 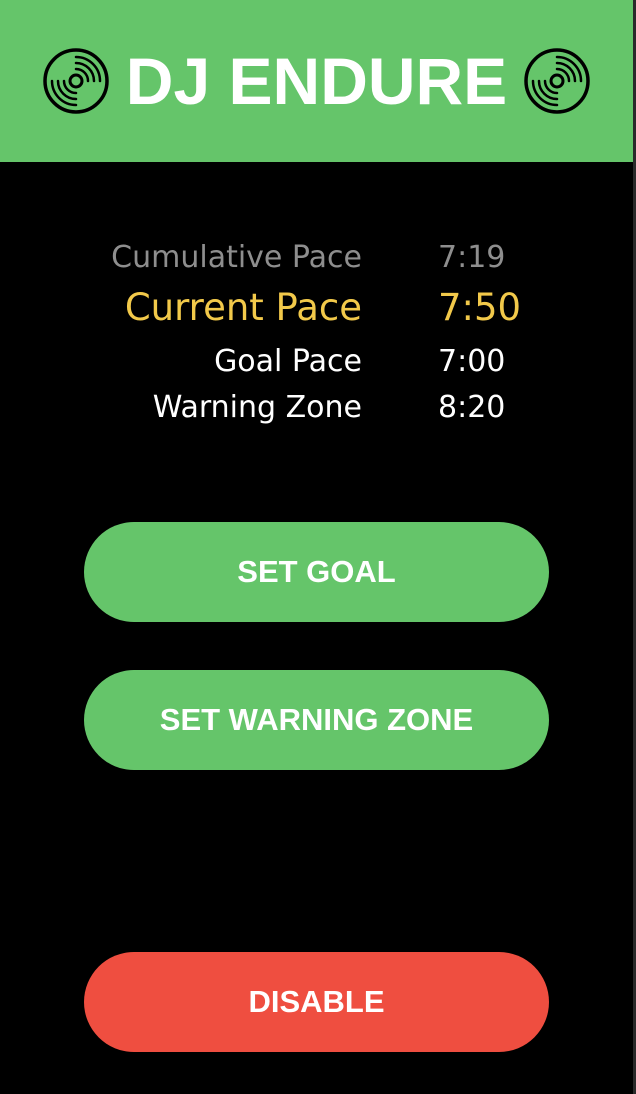 I want to click on current-pace-row: Current Pace 7:50, so click(x=316, y=313).